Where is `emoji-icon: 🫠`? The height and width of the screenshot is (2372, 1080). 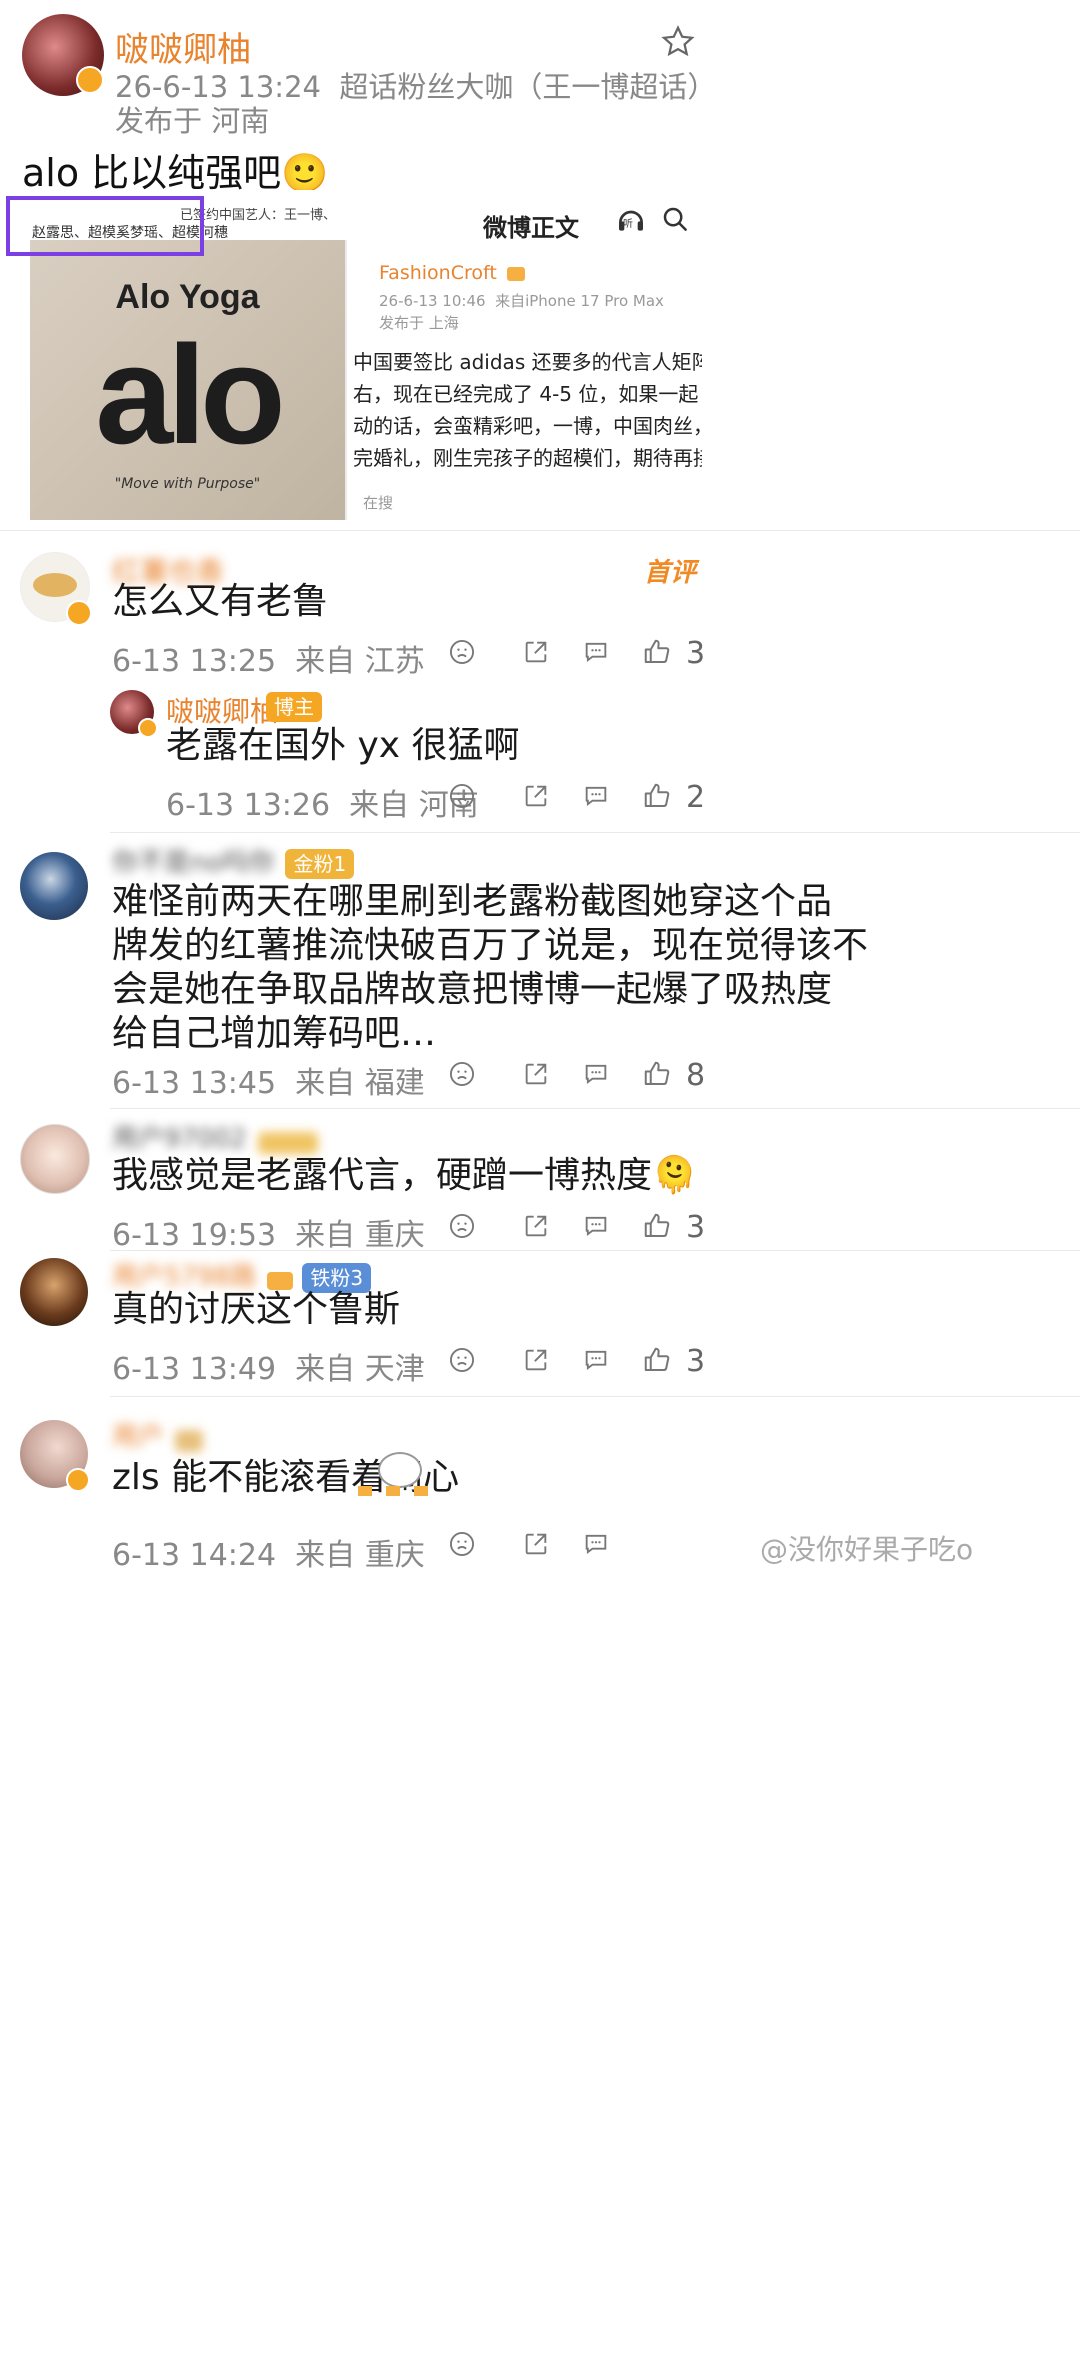 emoji-icon: 🫠 is located at coordinates (674, 1175).